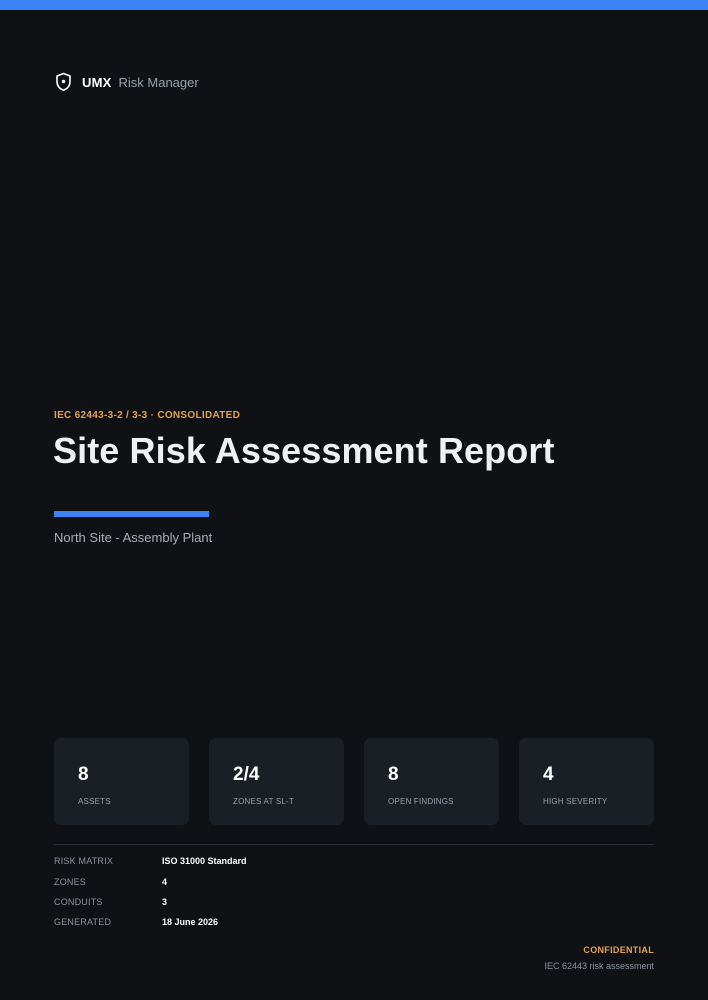  What do you see at coordinates (121, 781) in the screenshot?
I see `stat-card-assets: 8 ASSETS` at bounding box center [121, 781].